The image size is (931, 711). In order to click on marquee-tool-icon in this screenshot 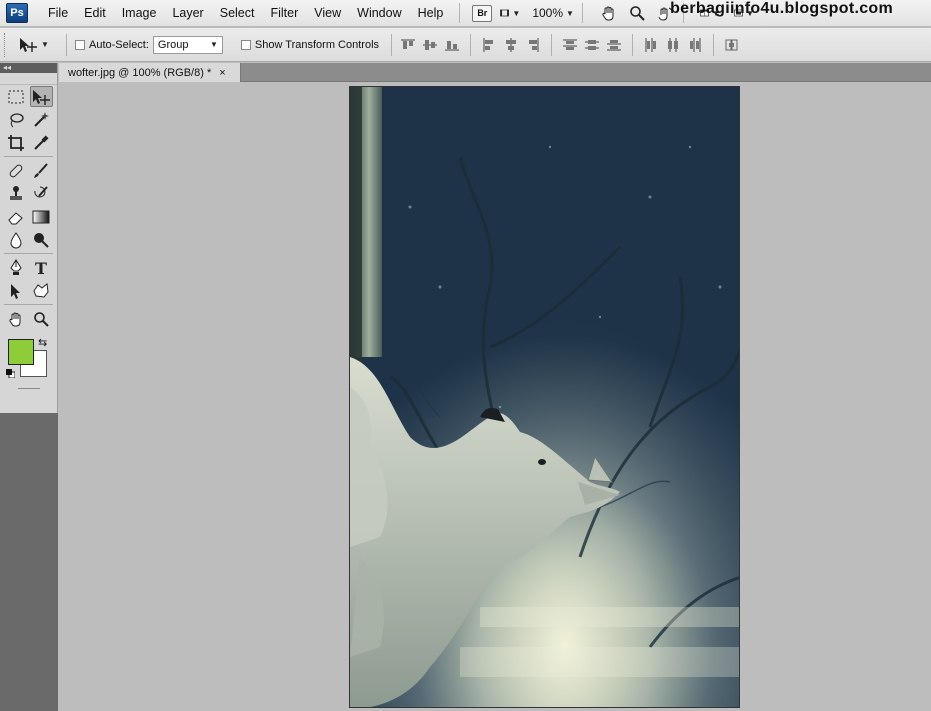, I will do `click(15, 96)`.